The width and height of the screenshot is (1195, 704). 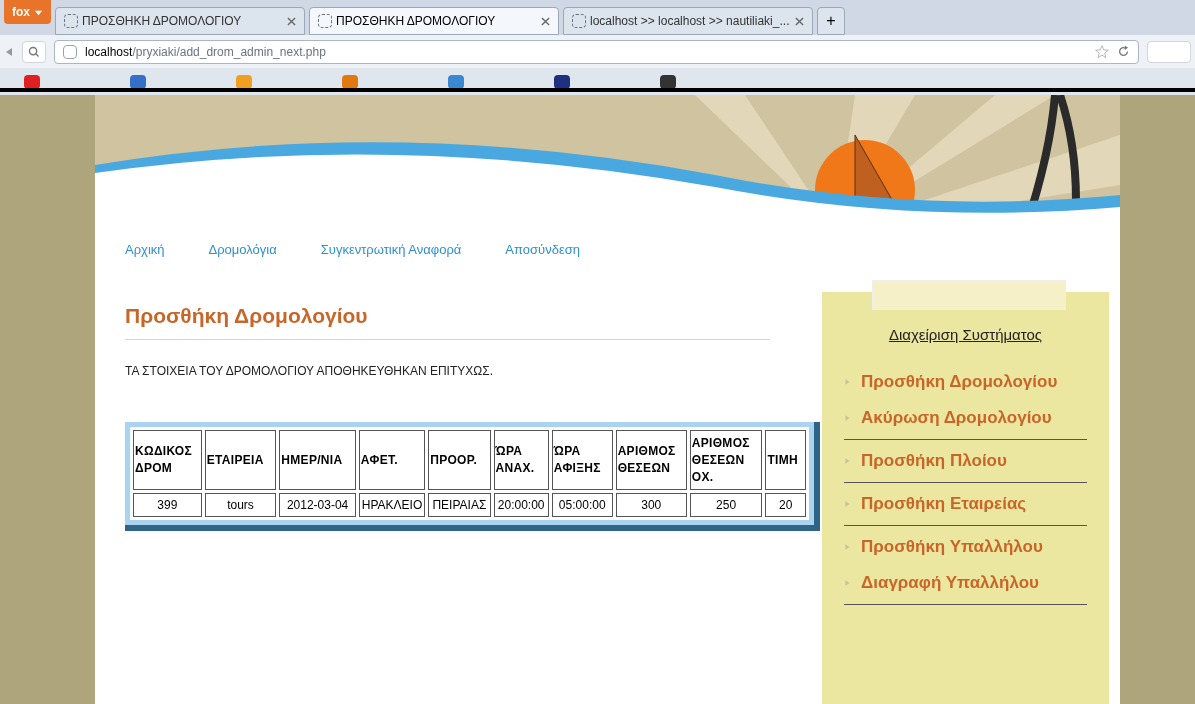 I want to click on column-header: ΚΩΔΙΚΟΣ ΔΡΟΜ, so click(x=167, y=460).